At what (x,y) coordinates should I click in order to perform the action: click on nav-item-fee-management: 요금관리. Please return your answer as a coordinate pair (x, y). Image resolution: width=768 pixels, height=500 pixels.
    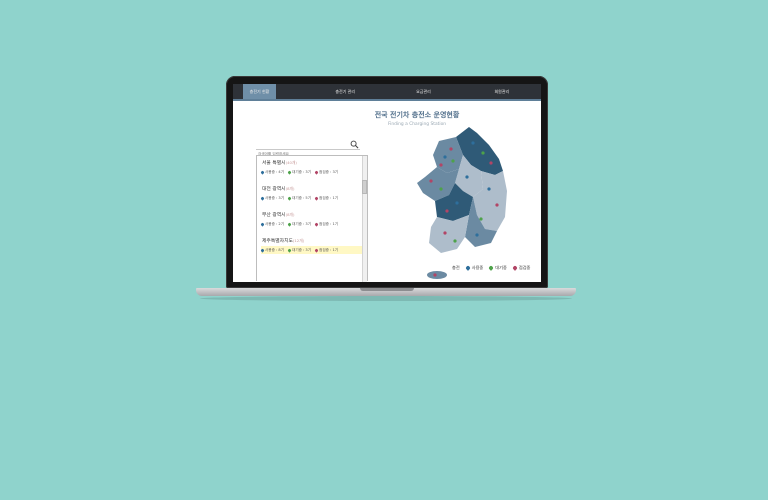
    Looking at the image, I should click on (423, 91).